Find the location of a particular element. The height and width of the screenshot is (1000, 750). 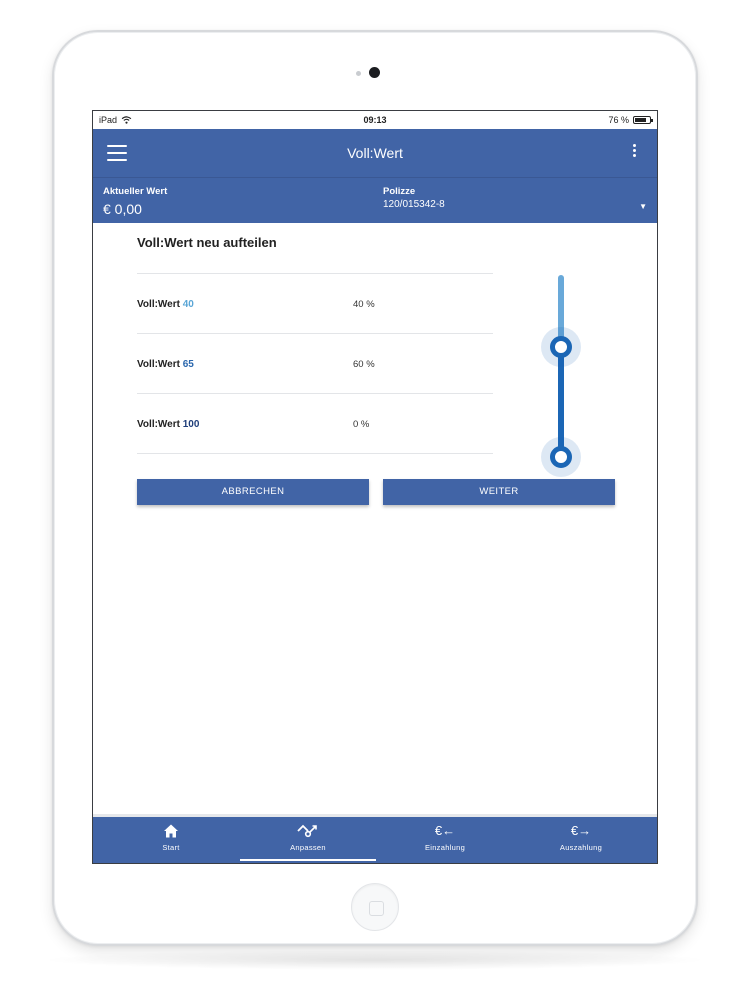

cancel-button: ABBRECHEN is located at coordinates (253, 492).